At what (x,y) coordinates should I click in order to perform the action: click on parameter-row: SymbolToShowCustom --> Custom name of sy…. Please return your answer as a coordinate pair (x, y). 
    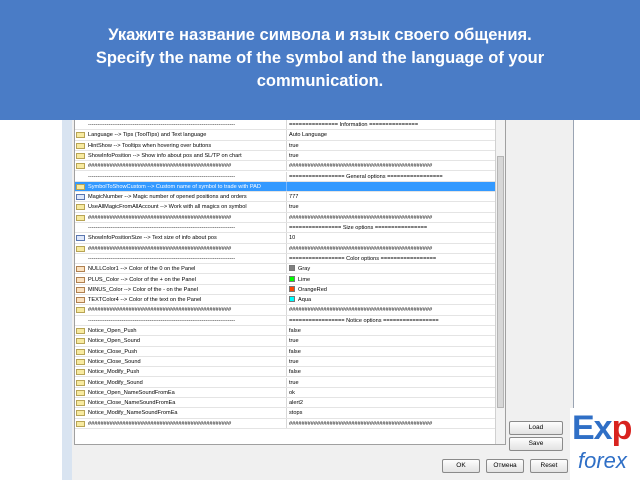
    Looking at the image, I should click on (285, 187).